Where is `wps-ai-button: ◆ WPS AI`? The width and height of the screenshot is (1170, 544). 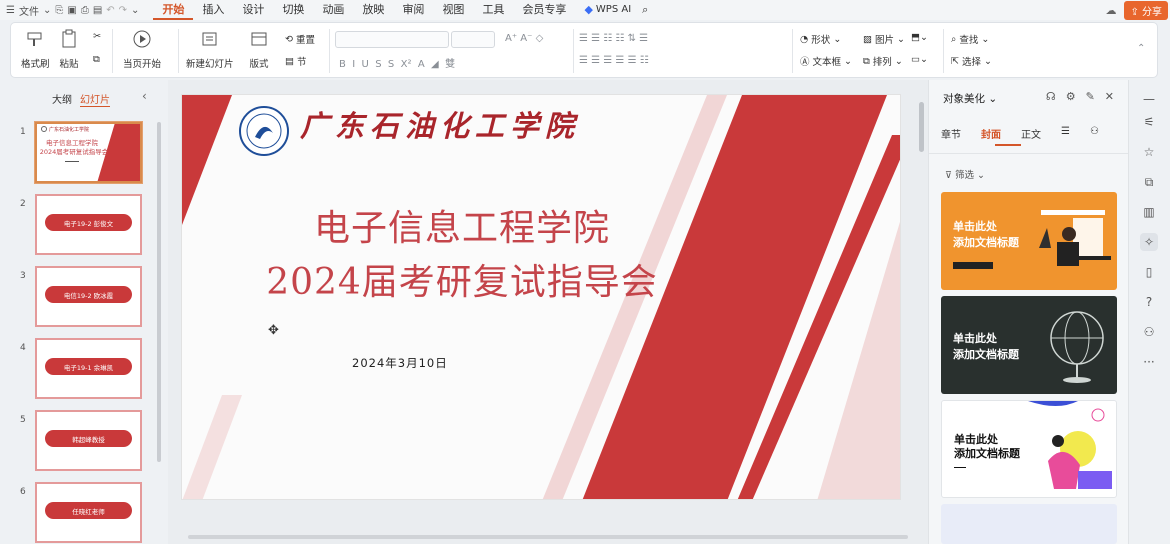
wps-ai-button: ◆ WPS AI is located at coordinates (607, 10).